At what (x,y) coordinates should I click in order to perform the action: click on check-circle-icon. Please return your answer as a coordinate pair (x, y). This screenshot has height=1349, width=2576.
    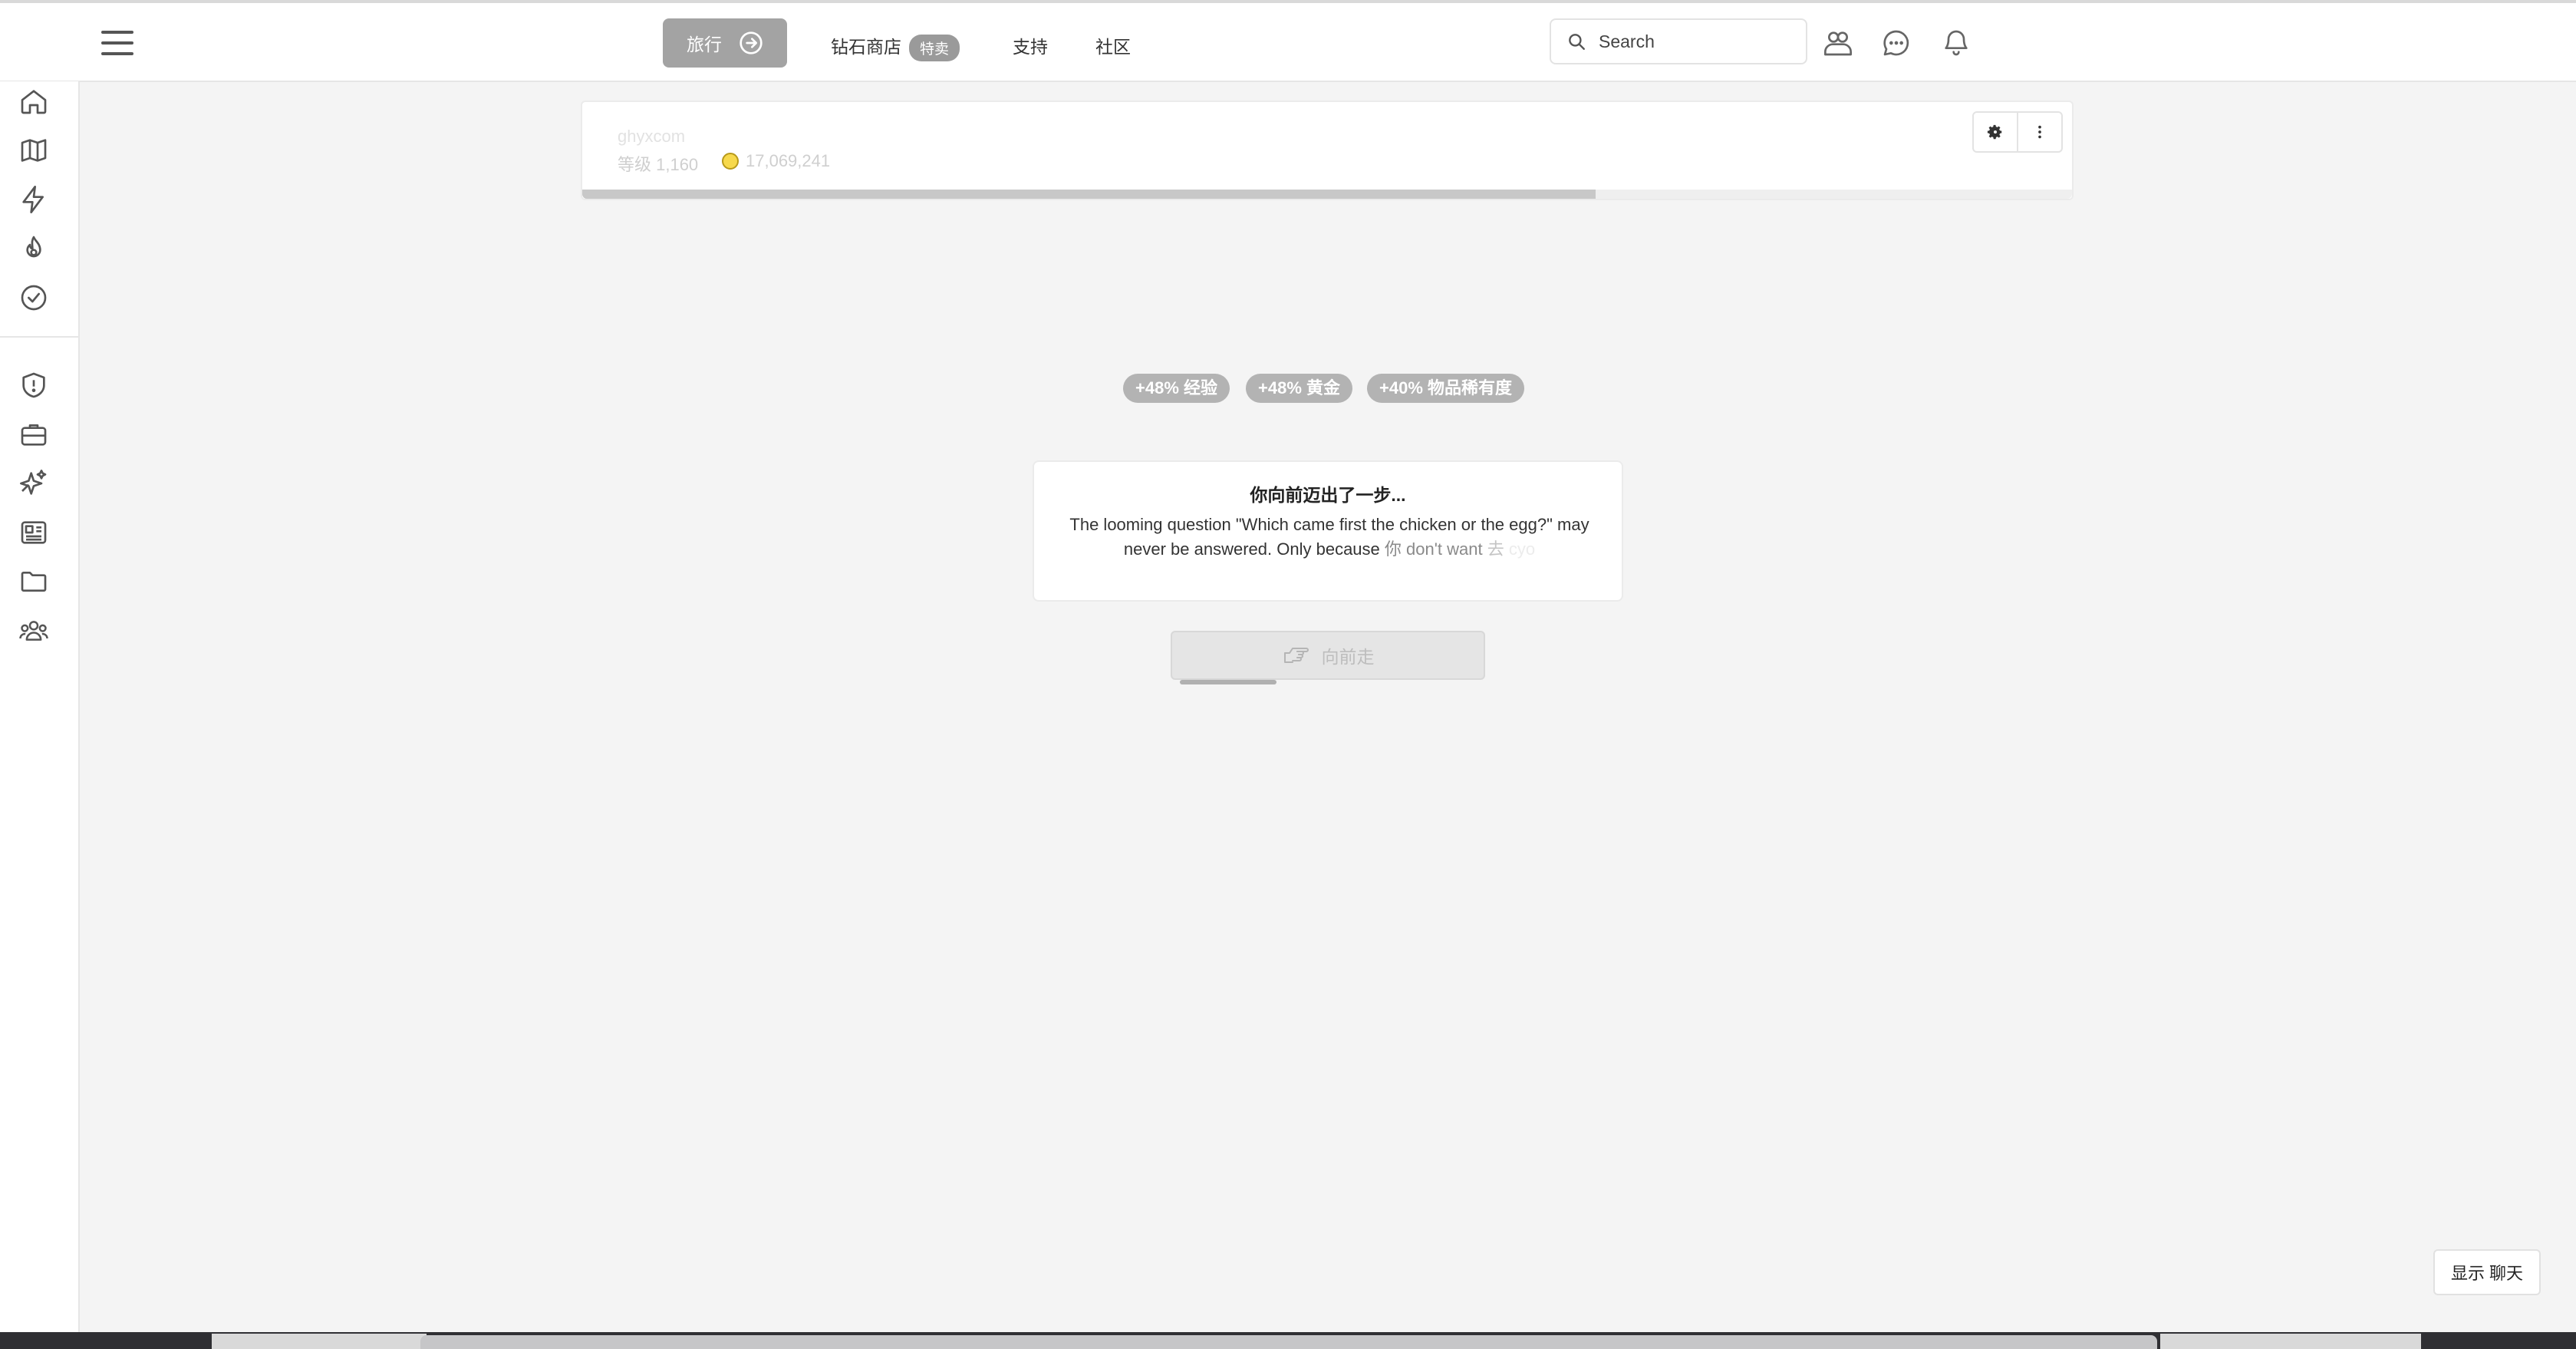
    Looking at the image, I should click on (33, 297).